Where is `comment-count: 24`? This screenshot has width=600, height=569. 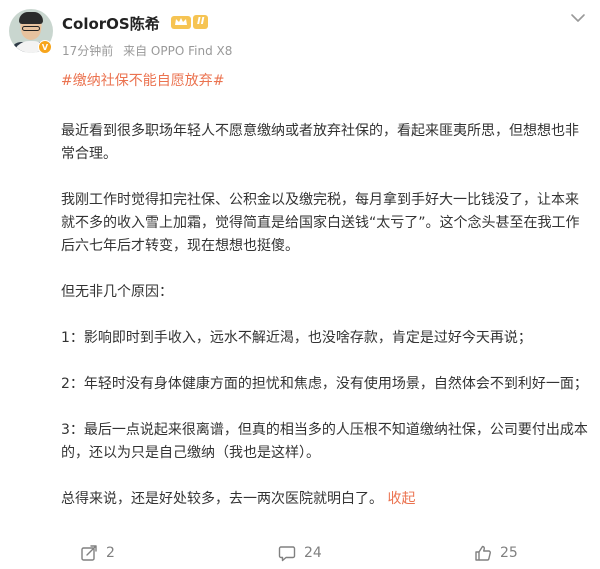 comment-count: 24 is located at coordinates (313, 553).